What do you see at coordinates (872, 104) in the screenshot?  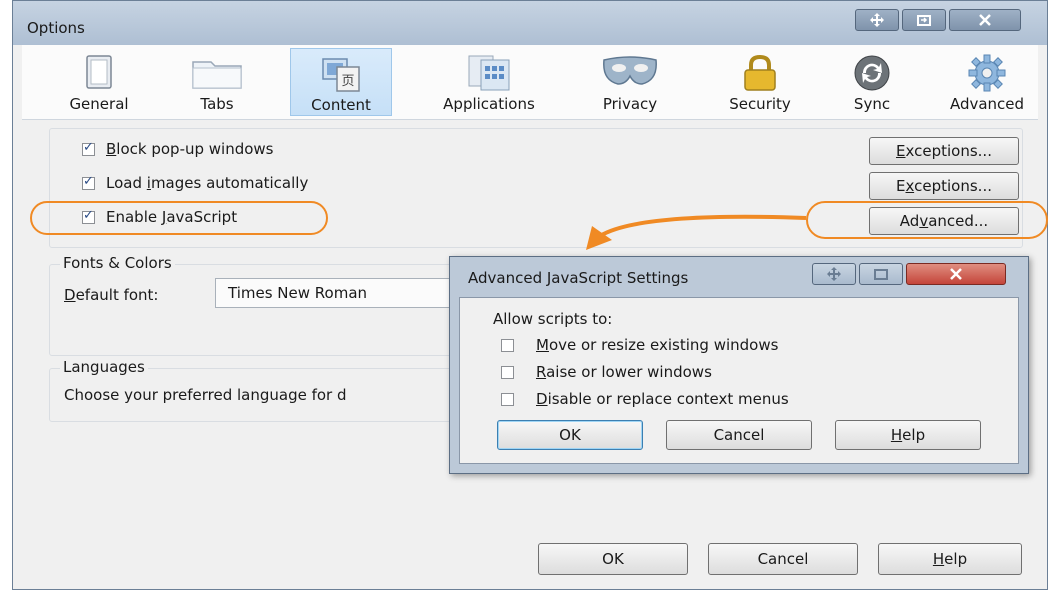 I see `tab-label: Sync` at bounding box center [872, 104].